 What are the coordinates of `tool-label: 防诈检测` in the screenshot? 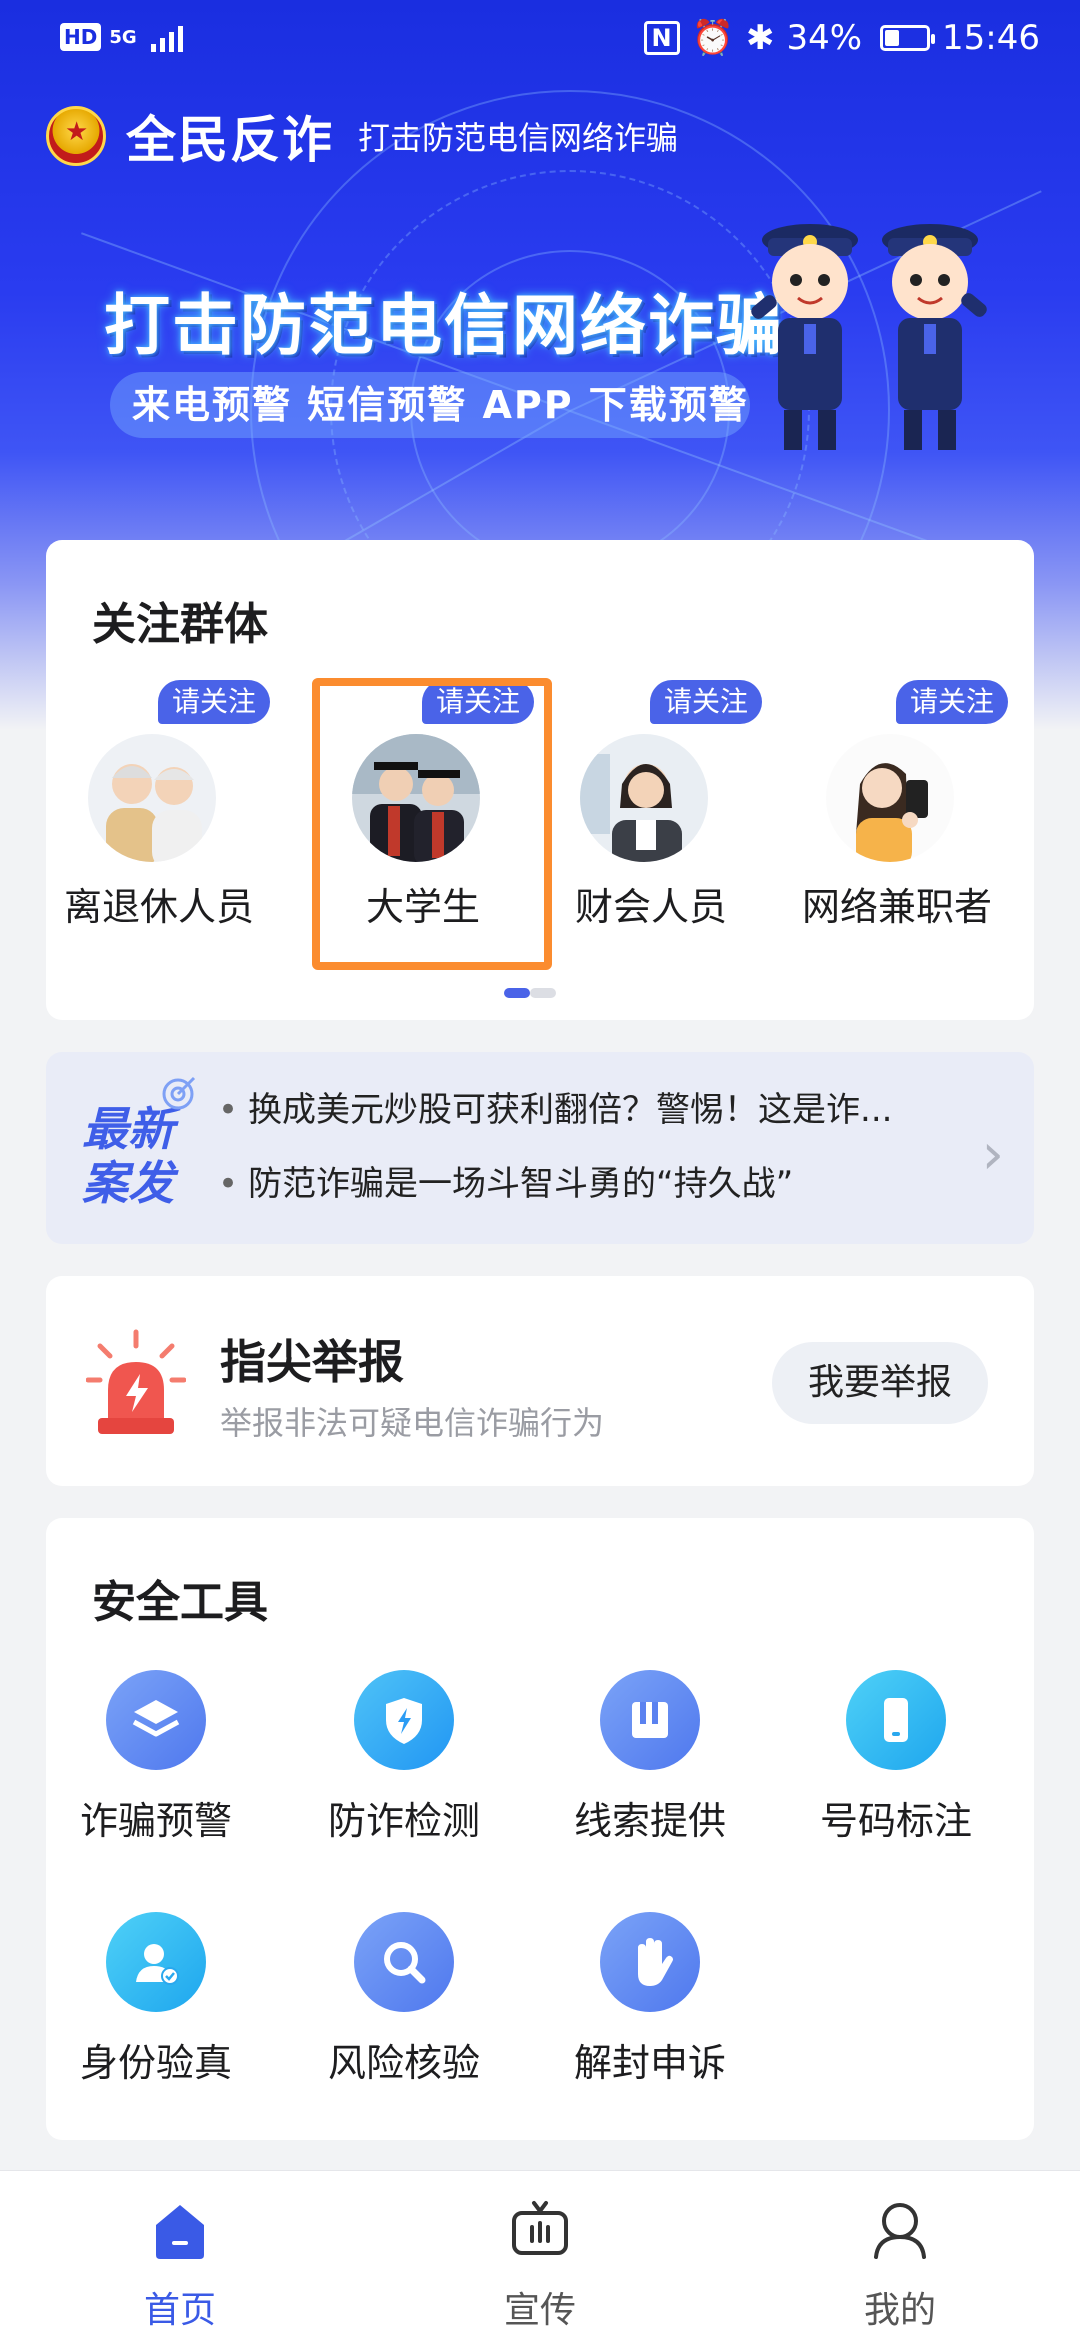 It's located at (403, 1821).